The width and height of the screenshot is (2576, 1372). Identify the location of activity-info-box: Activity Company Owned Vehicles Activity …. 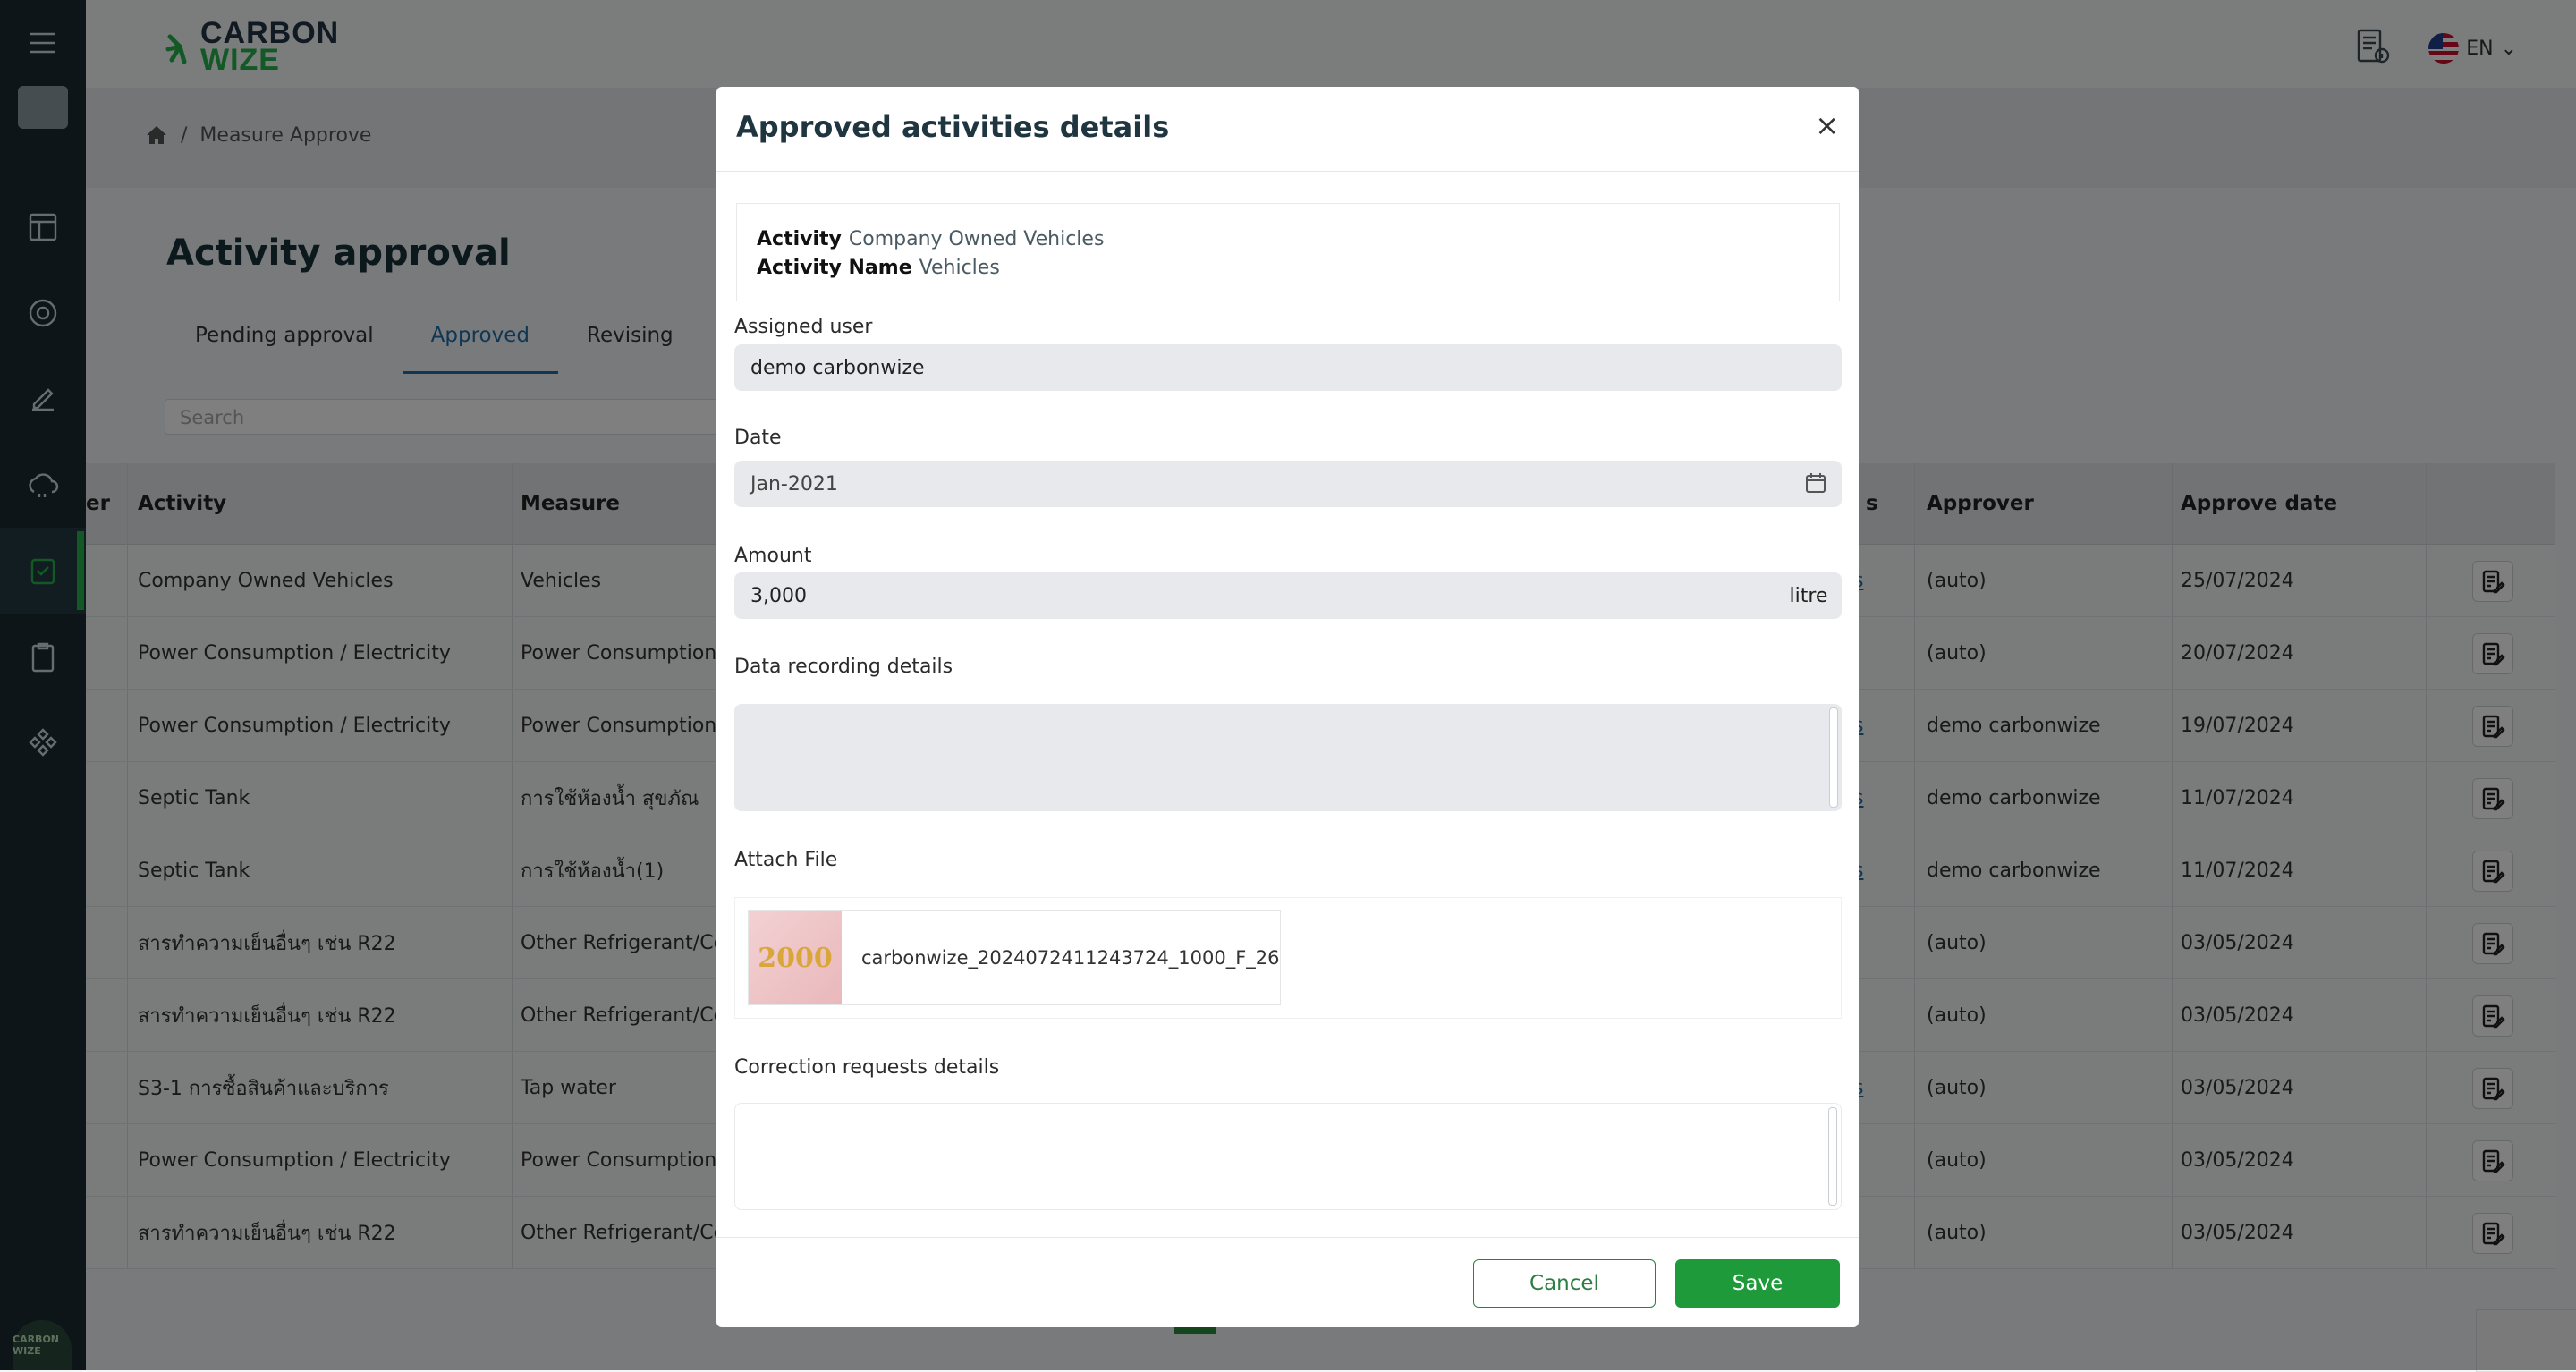
(1288, 252).